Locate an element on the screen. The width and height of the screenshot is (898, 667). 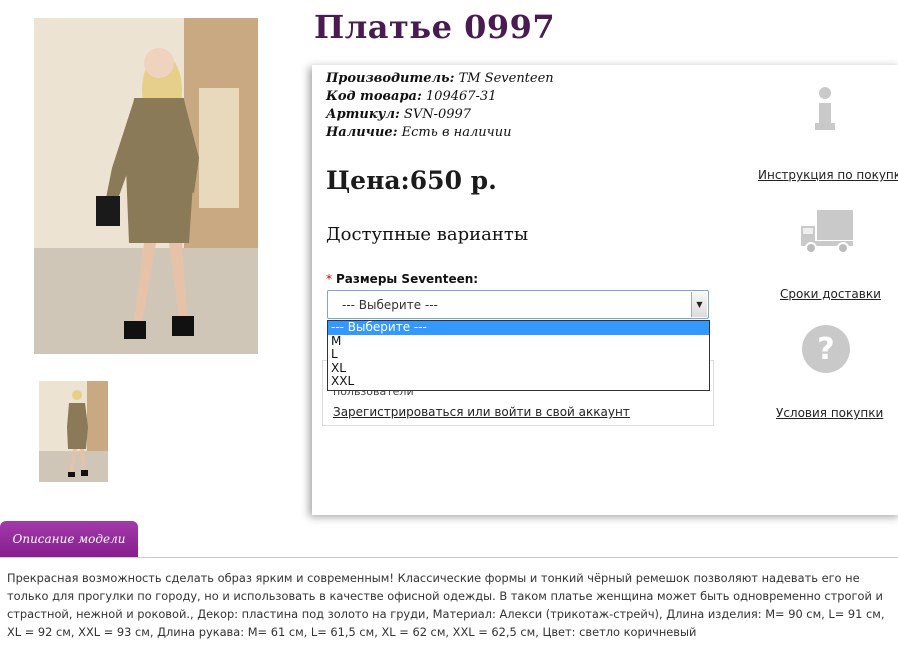
dropdown-arrow-icon: ▼ is located at coordinates (699, 304).